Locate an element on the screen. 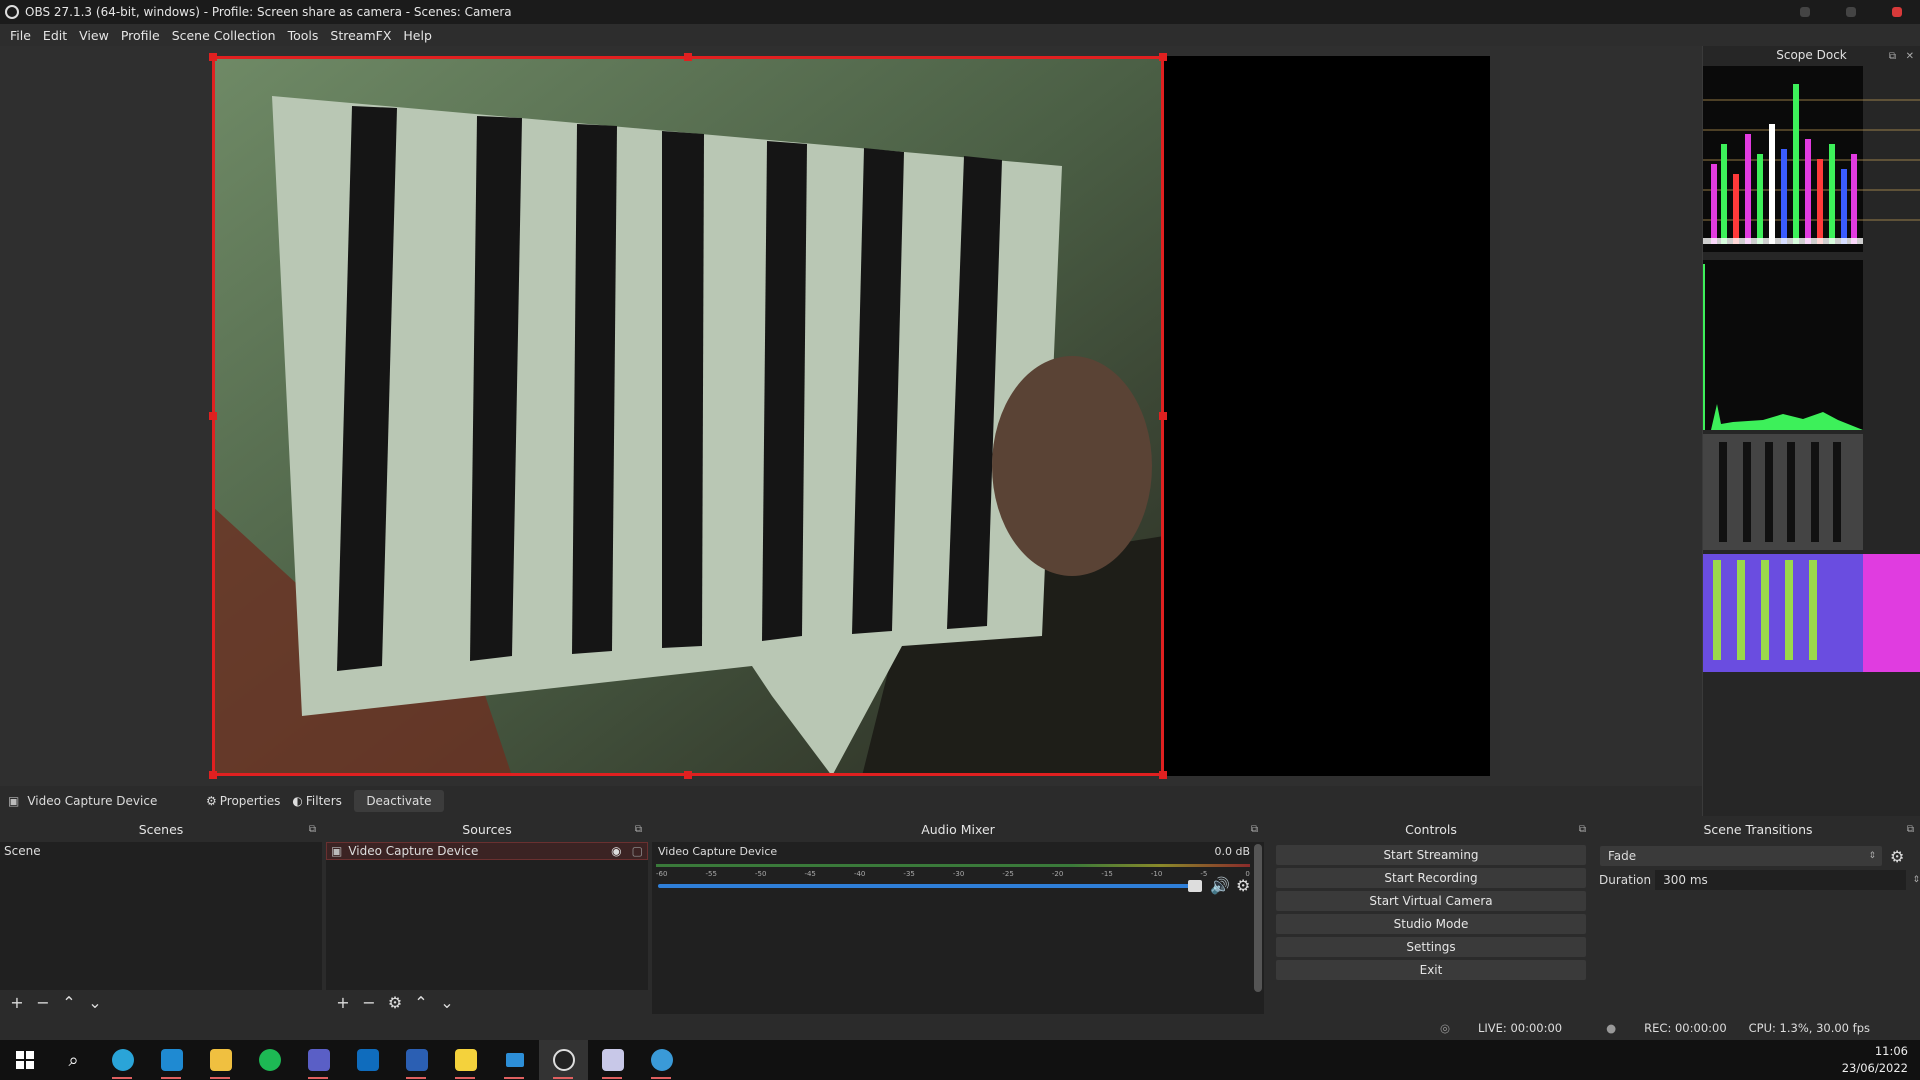  level-meter is located at coordinates (953, 865).